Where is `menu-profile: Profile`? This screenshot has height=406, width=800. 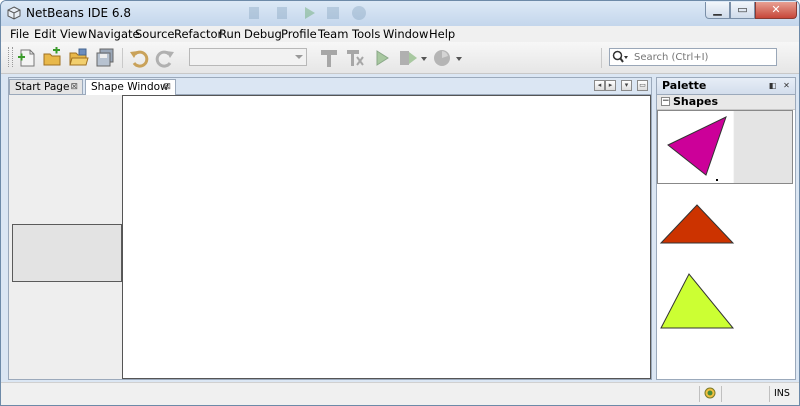 menu-profile: Profile is located at coordinates (299, 34).